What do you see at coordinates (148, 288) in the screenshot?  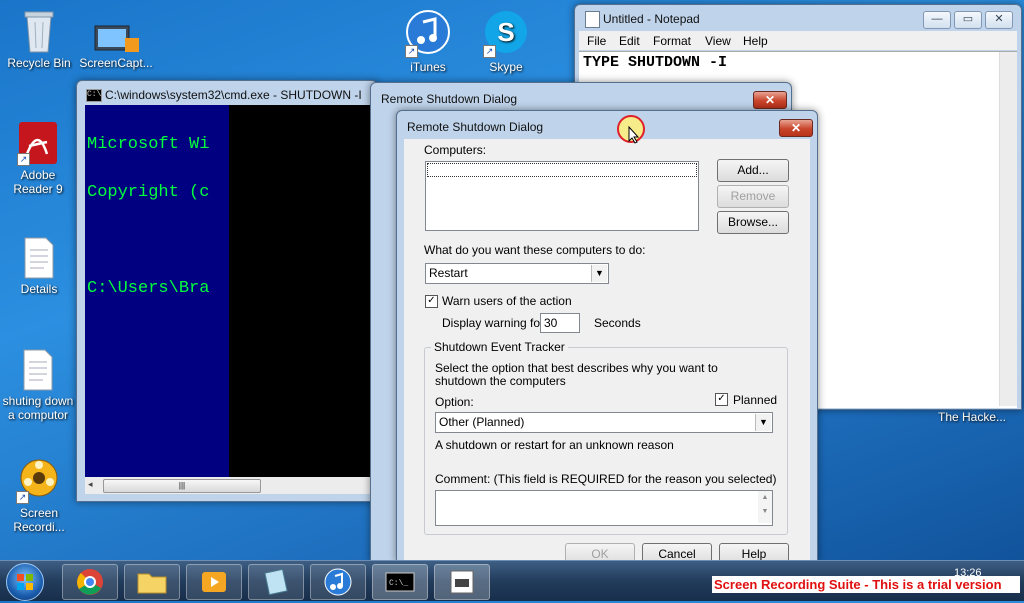 I see `cmd-line: C:\Users\Bra` at bounding box center [148, 288].